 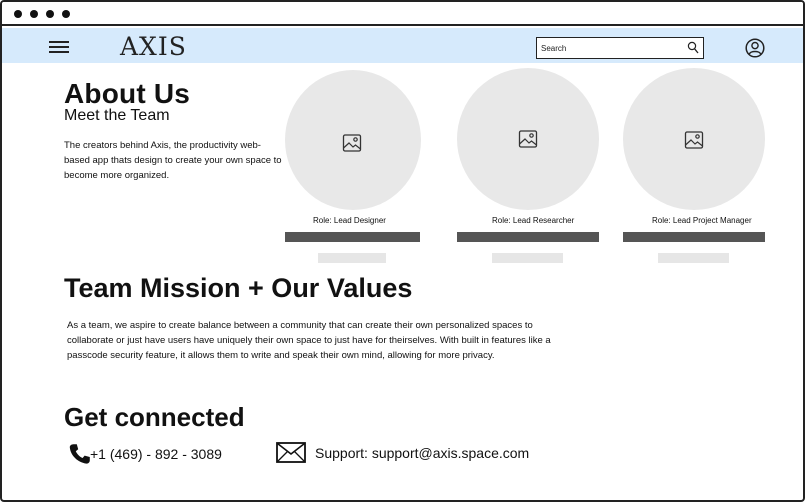 I want to click on phone-number: +1 (469) - 892 - 3089, so click(x=156, y=454).